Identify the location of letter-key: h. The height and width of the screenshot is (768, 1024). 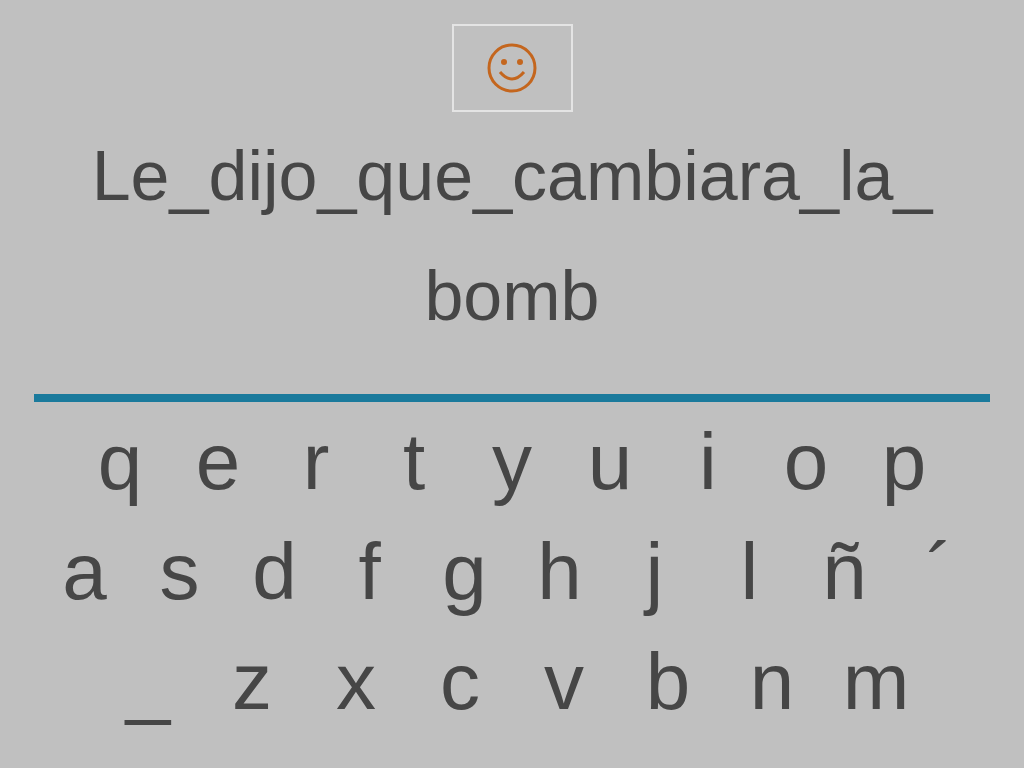
(559, 572).